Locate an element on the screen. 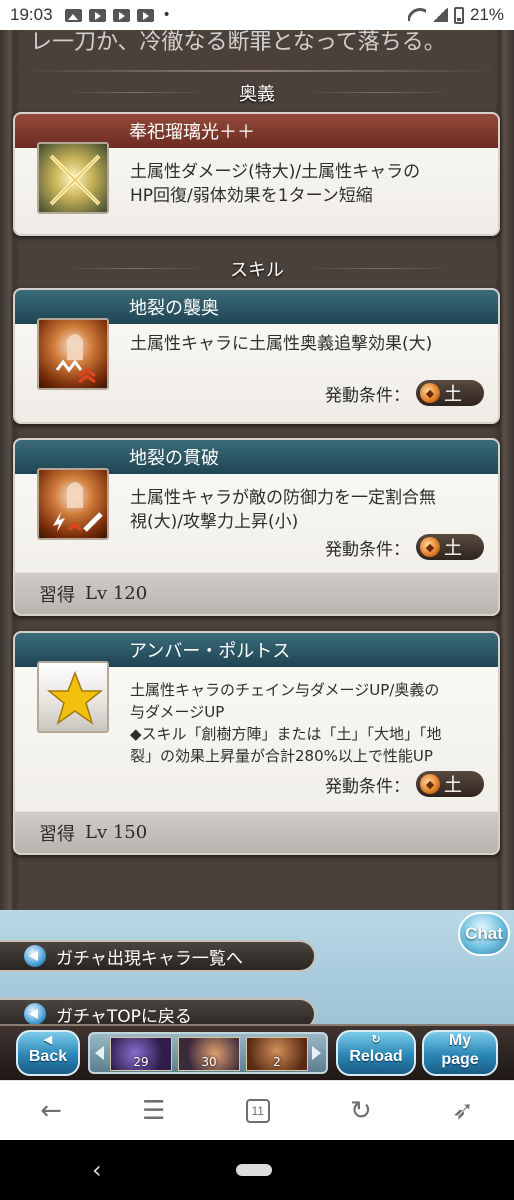 Image resolution: width=514 pixels, height=1200 pixels. tab-count-button: 11 is located at coordinates (257, 1110).